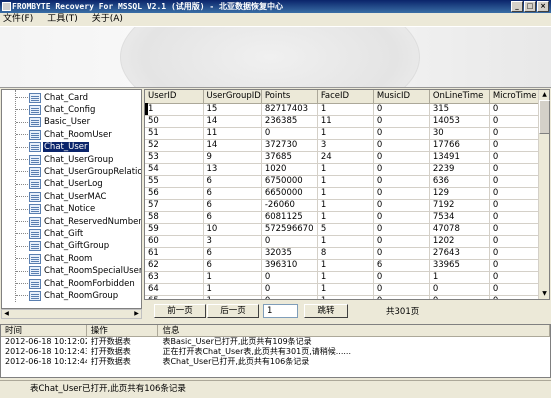 This screenshot has height=398, width=551. Describe the element at coordinates (232, 157) in the screenshot. I see `table-cell: 9` at that location.